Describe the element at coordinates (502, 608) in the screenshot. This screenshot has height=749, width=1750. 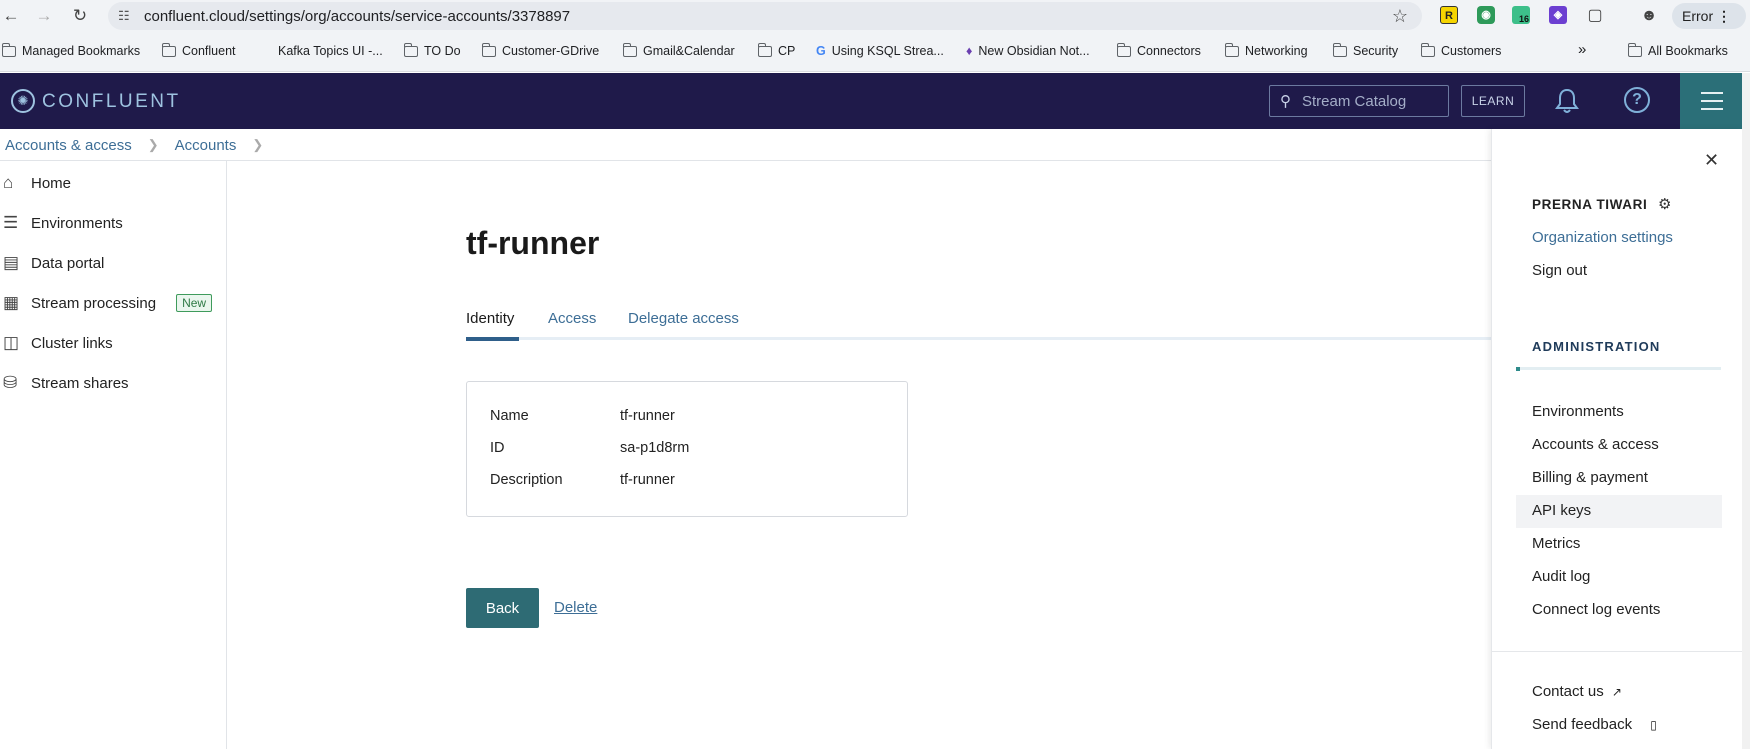
I see `back-button: Back` at that location.